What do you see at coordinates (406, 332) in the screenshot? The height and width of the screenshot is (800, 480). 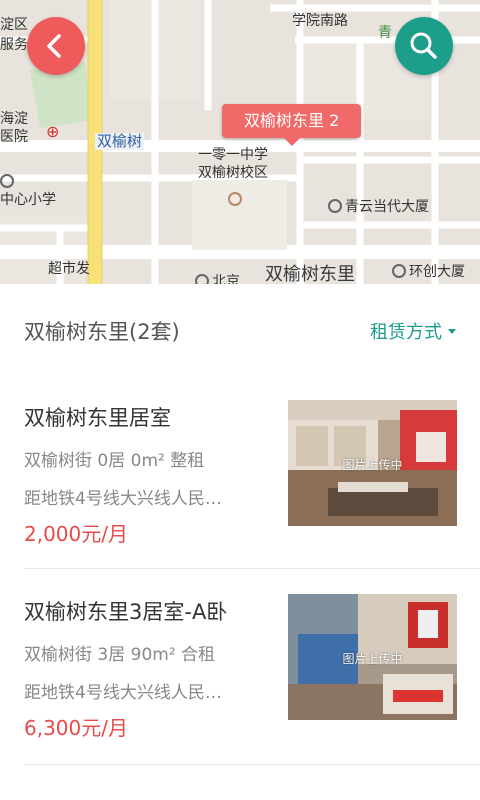 I see `filter-label: 租赁方式` at bounding box center [406, 332].